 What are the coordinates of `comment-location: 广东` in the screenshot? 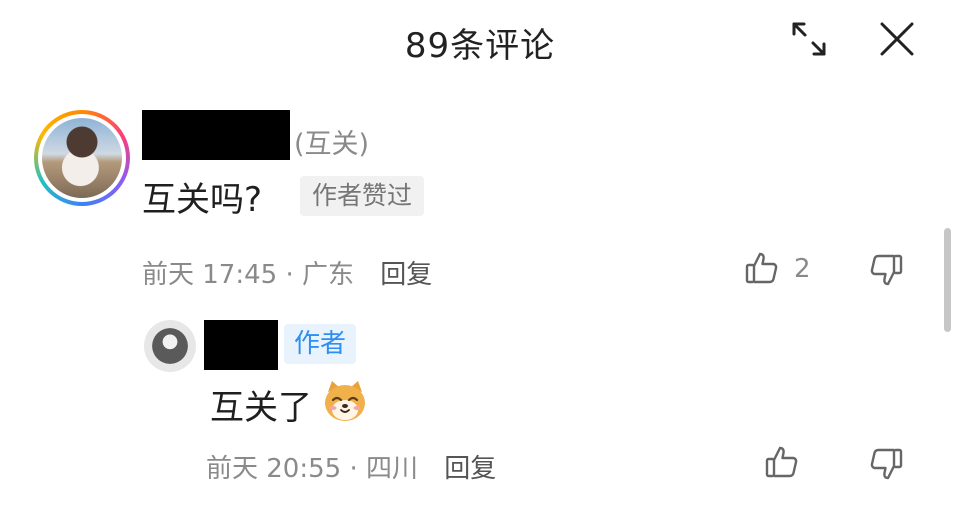 It's located at (328, 275).